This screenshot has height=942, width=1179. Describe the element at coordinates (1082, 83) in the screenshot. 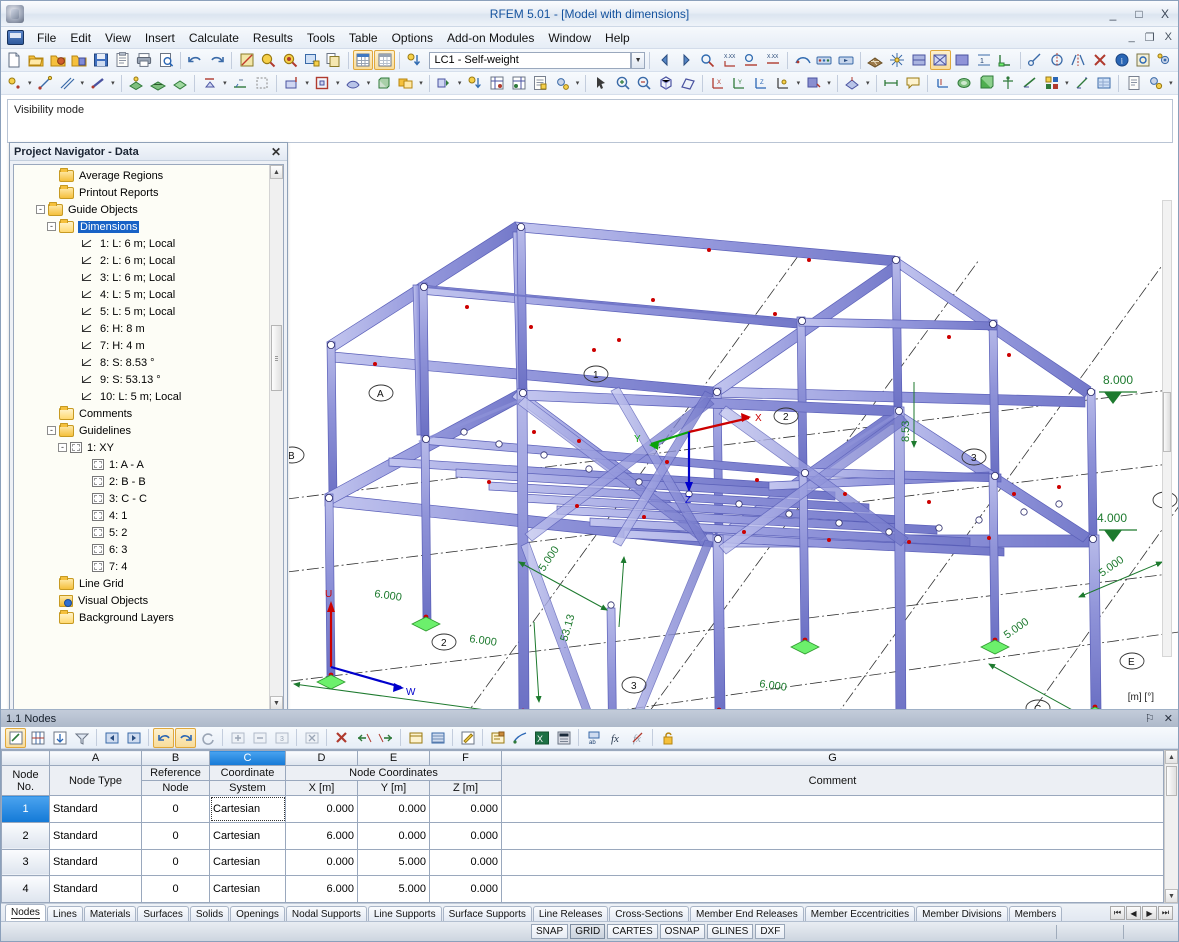

I see `scale-results-icon` at that location.